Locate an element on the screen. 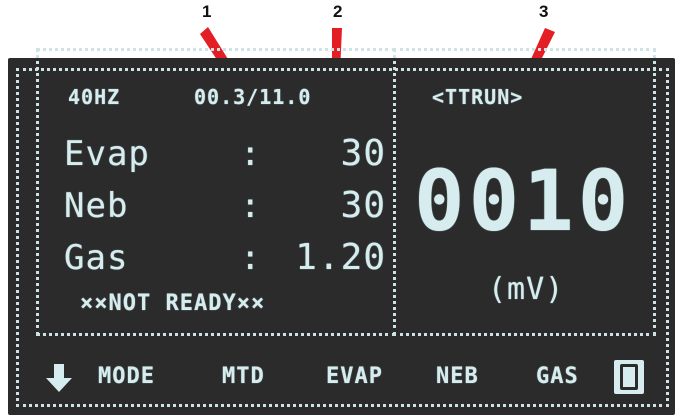 This screenshot has height=415, width=677. status-message: ××NOT READY×× is located at coordinates (173, 303).